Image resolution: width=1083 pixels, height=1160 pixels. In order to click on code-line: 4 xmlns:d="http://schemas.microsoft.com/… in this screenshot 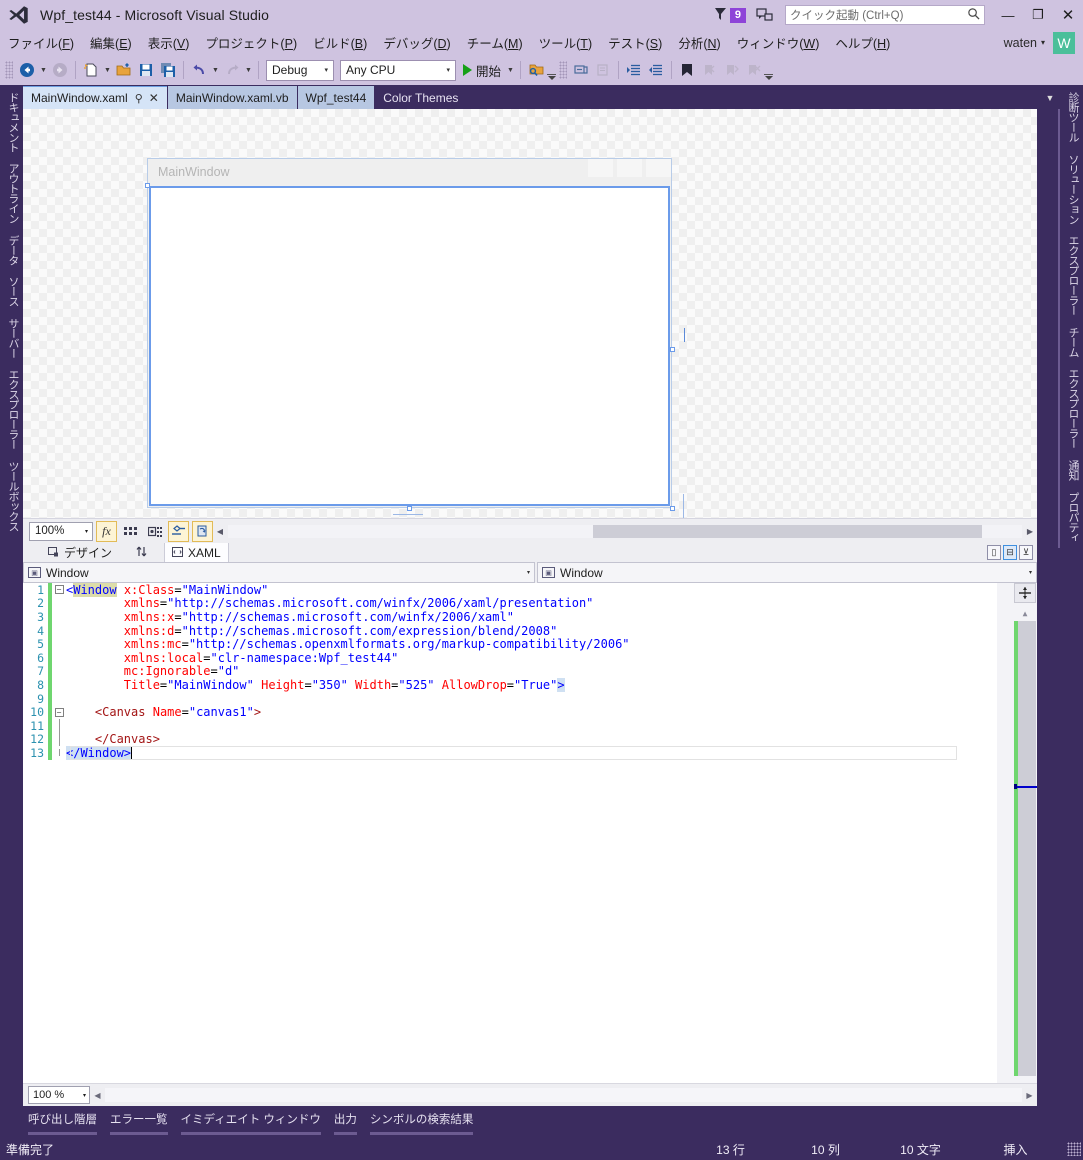, I will do `click(510, 631)`.